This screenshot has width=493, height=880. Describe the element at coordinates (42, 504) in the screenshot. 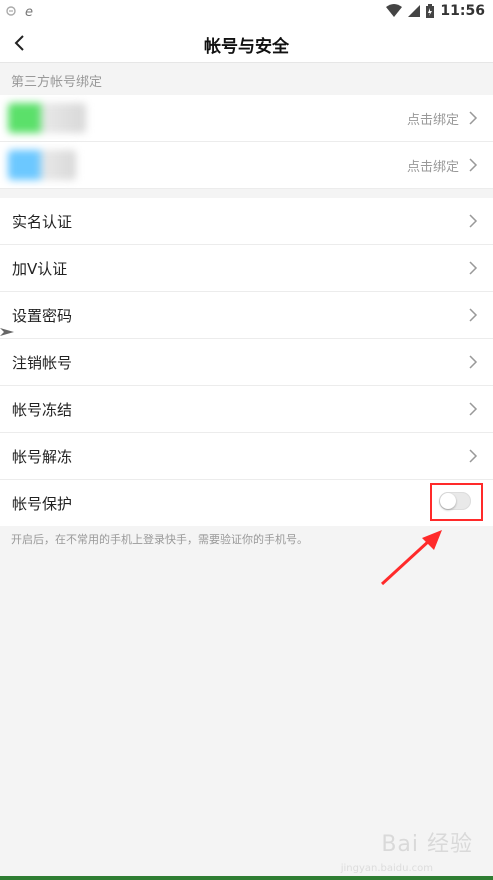

I see `menu-item-label: 帐号保护` at that location.